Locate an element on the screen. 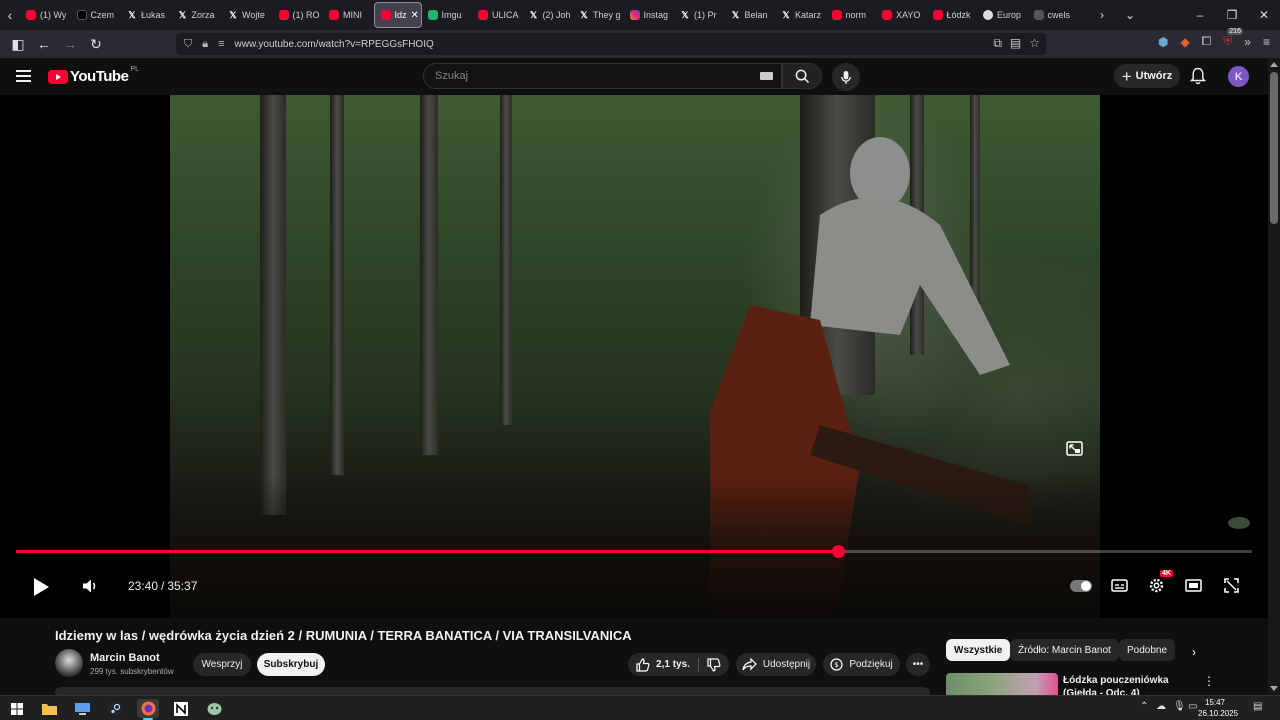 This screenshot has height=720, width=1280. channel-avatar is located at coordinates (69, 663).